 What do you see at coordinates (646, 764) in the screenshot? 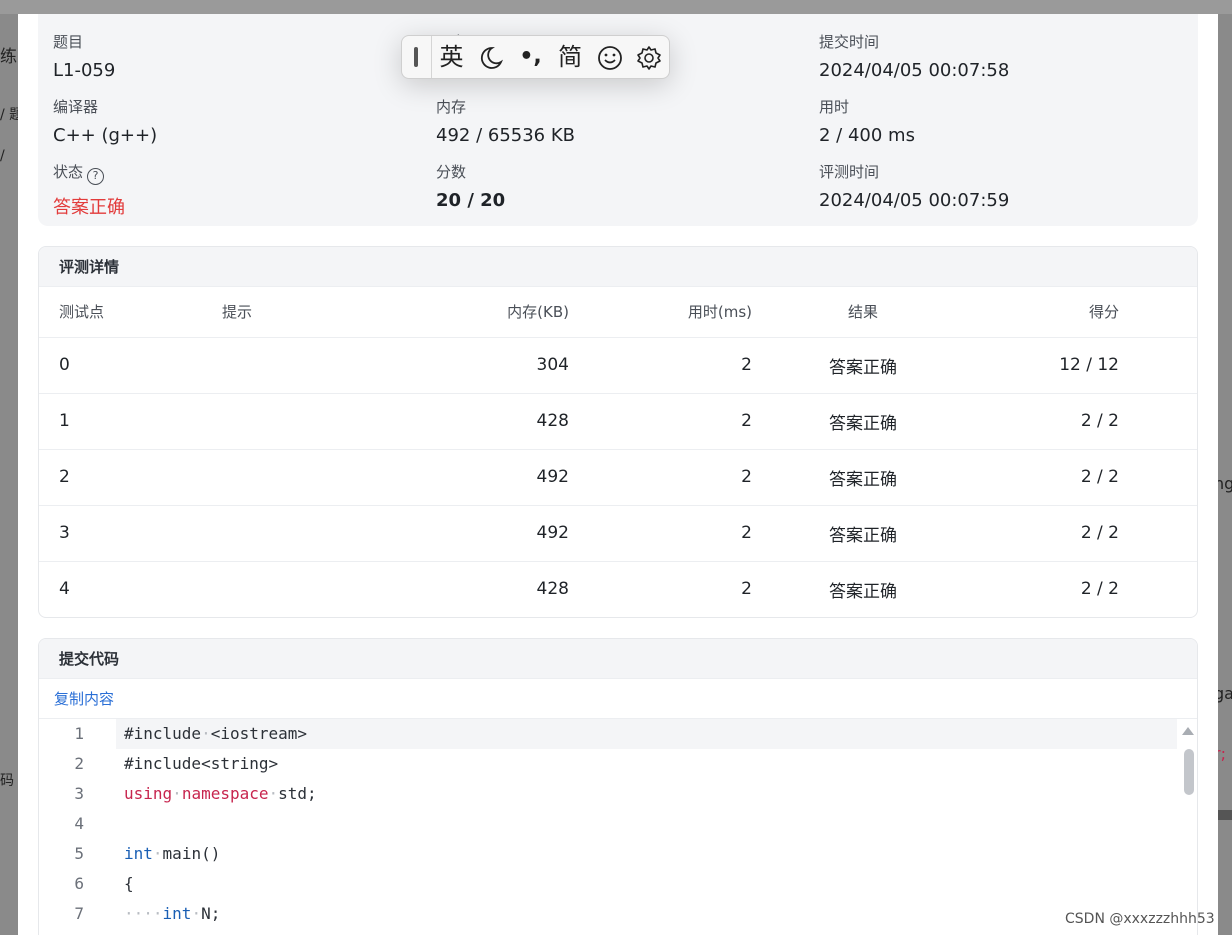
I see `code-text: #include<string>` at bounding box center [646, 764].